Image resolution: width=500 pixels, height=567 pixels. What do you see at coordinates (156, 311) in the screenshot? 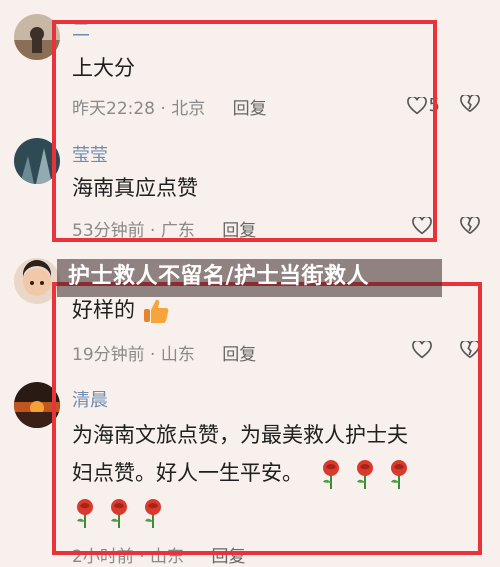
I see `thumbs-up-emoji` at bounding box center [156, 311].